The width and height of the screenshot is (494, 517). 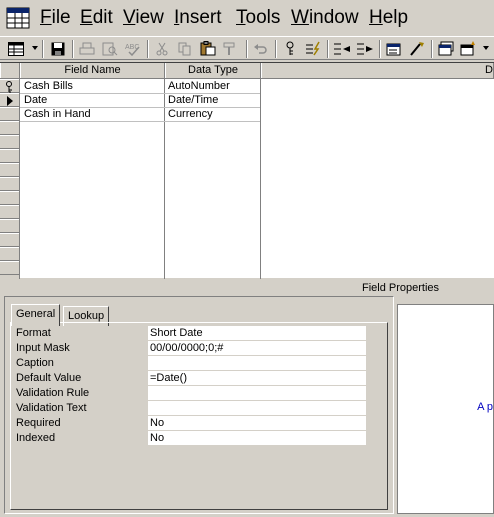 I want to click on prop-label-validation-rule: Validation Rule, so click(x=53, y=393).